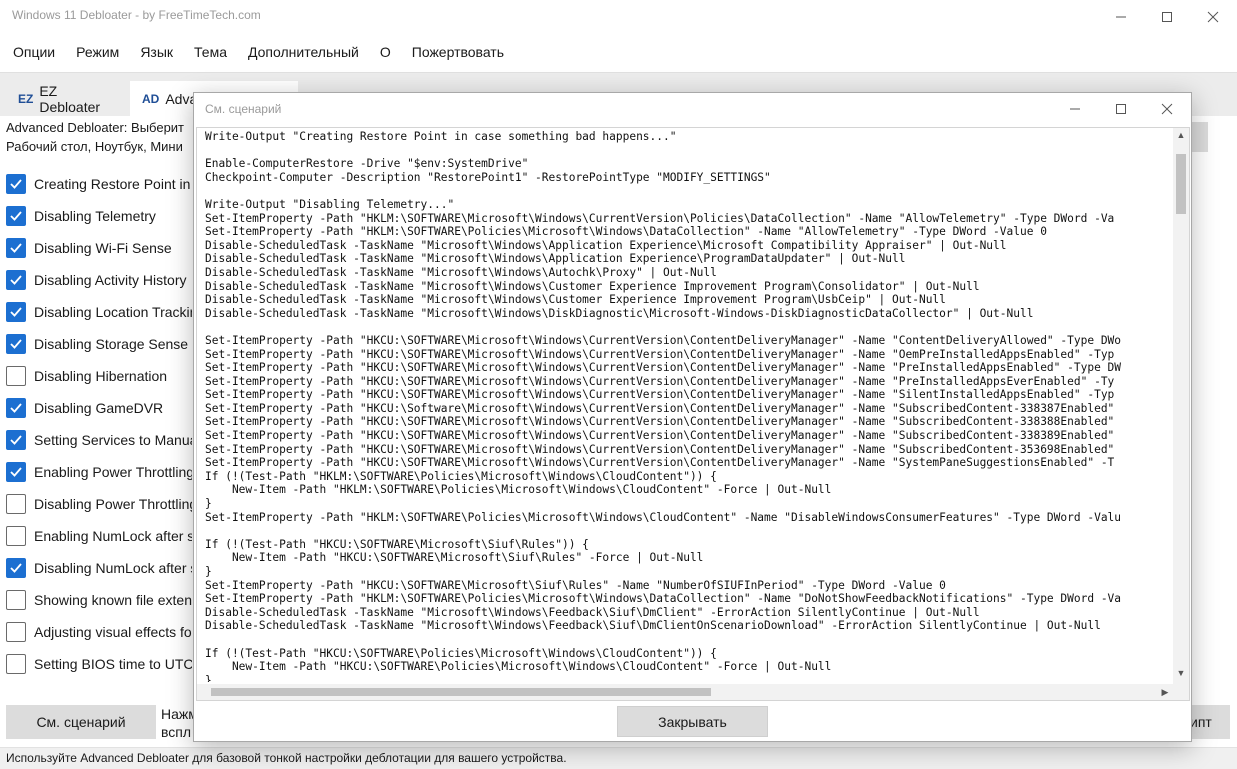 The image size is (1237, 769). Describe the element at coordinates (113, 440) in the screenshot. I see `option-label: Setting Services to Manual` at that location.